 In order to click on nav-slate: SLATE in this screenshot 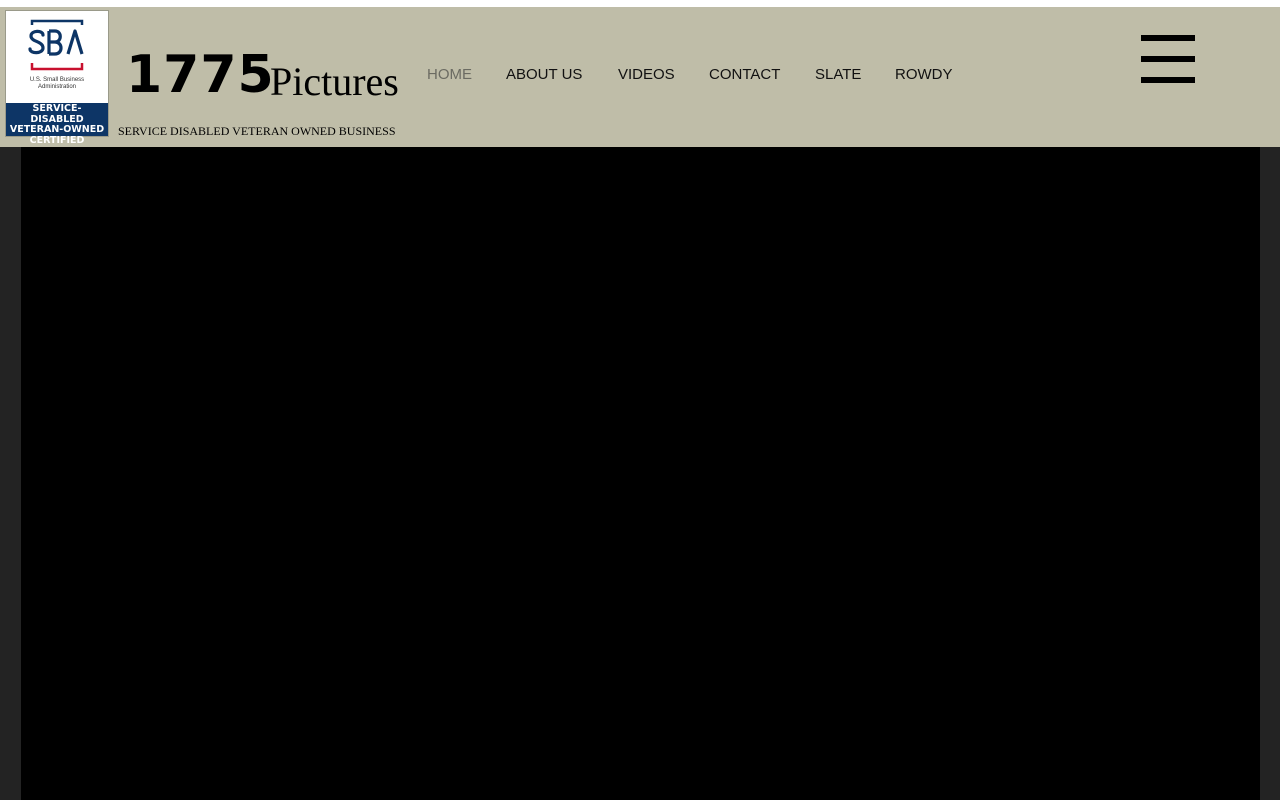, I will do `click(838, 74)`.